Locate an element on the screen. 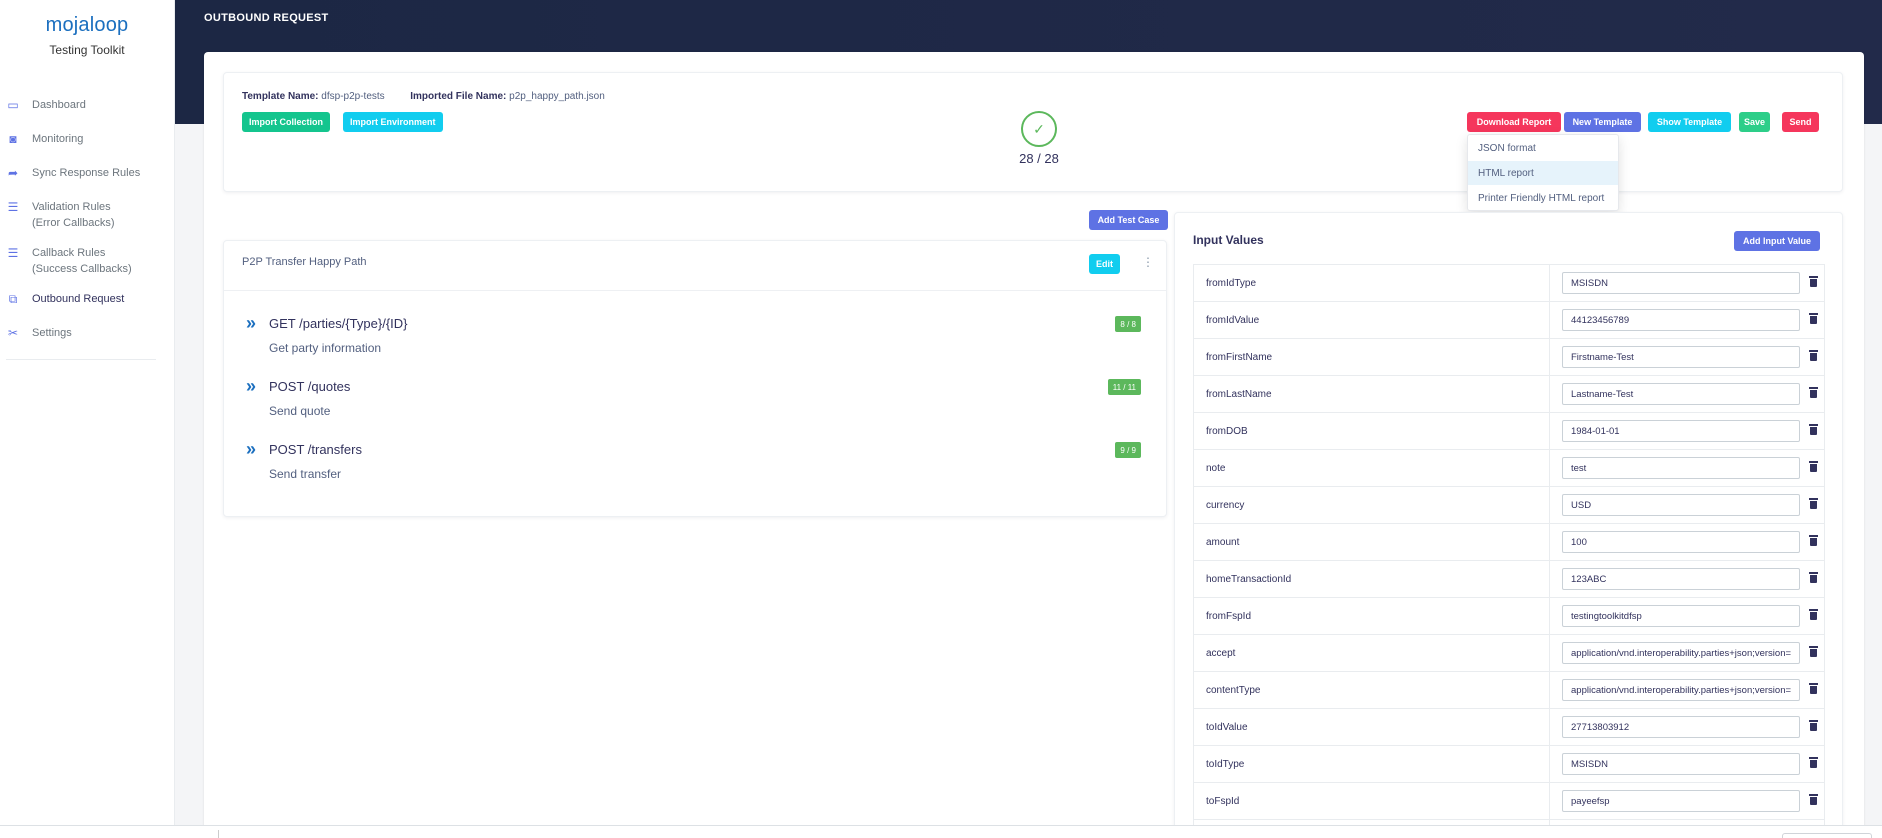 The image size is (1882, 838). add-test-case-button: Add Test Case is located at coordinates (1128, 220).